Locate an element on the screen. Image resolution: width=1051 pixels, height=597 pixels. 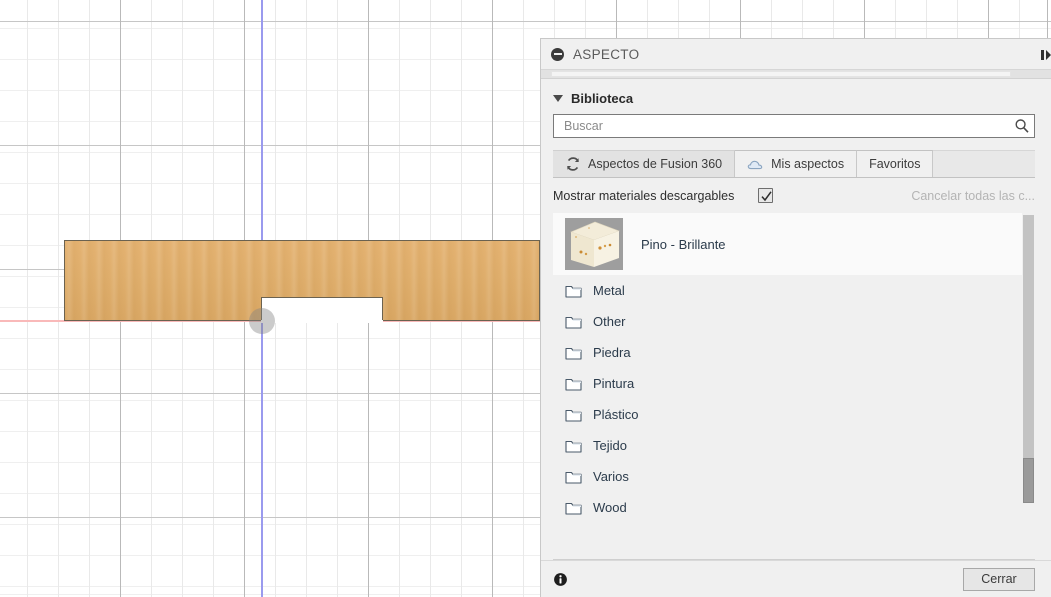
list-item: Plástico is located at coordinates (787, 414).